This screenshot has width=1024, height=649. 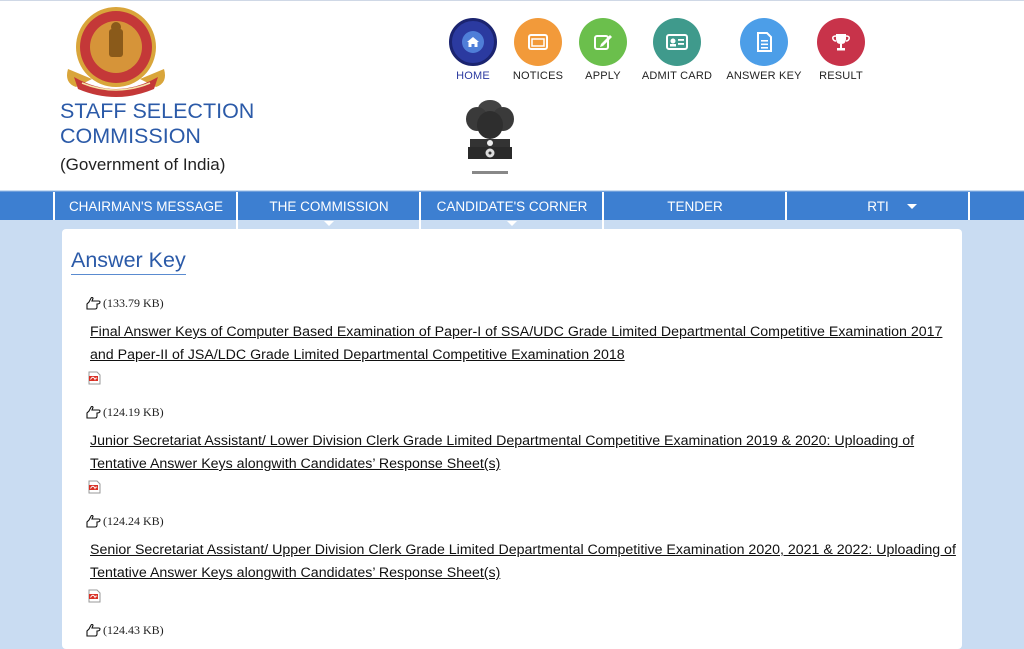 What do you see at coordinates (764, 42) in the screenshot?
I see `answer-key-icon` at bounding box center [764, 42].